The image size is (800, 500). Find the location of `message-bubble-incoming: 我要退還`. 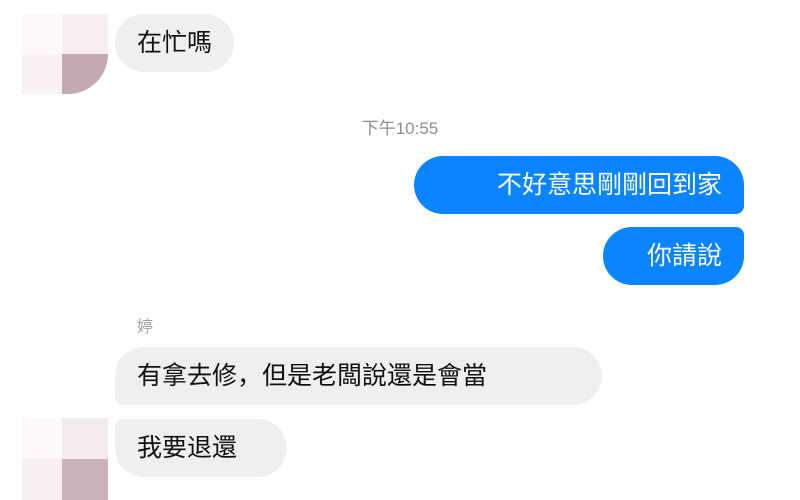

message-bubble-incoming: 我要退還 is located at coordinates (201, 448).